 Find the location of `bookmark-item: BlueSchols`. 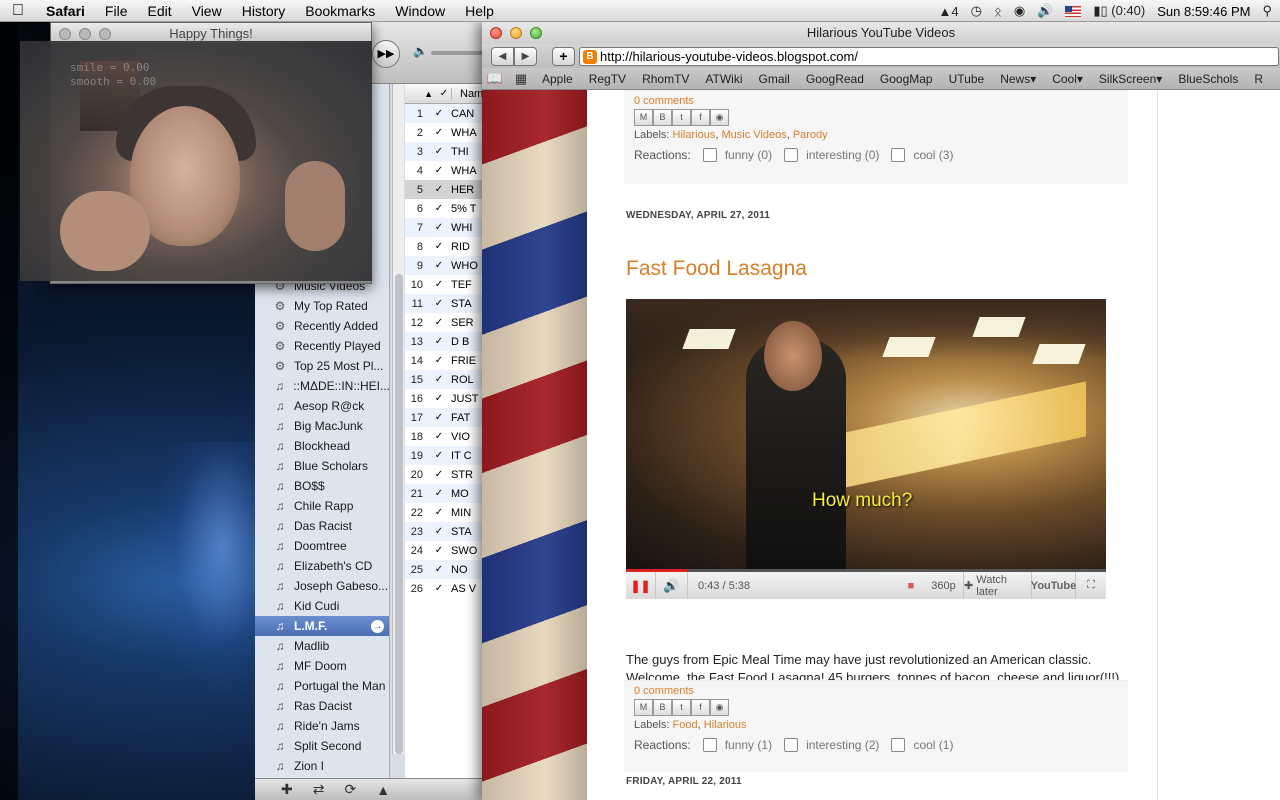

bookmark-item: BlueSchols is located at coordinates (1208, 79).